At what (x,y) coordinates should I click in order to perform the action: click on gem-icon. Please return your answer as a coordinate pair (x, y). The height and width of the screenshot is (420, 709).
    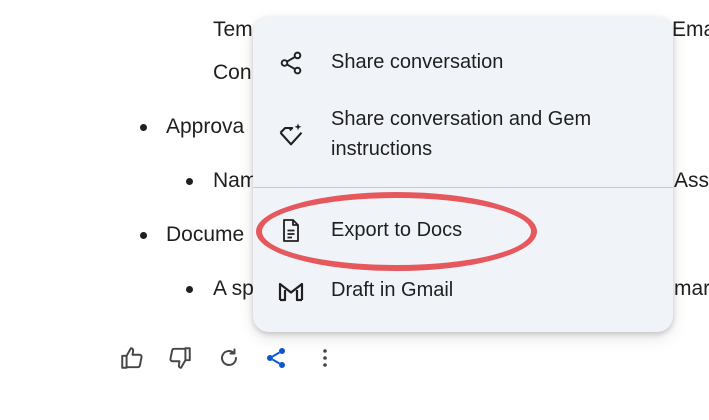
    Looking at the image, I should click on (291, 135).